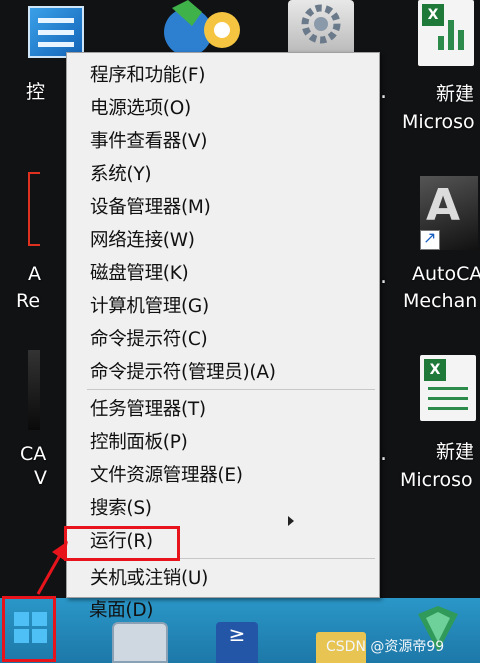  What do you see at coordinates (440, 301) in the screenshot?
I see `desktop-icon-label: Mechan` at bounding box center [440, 301].